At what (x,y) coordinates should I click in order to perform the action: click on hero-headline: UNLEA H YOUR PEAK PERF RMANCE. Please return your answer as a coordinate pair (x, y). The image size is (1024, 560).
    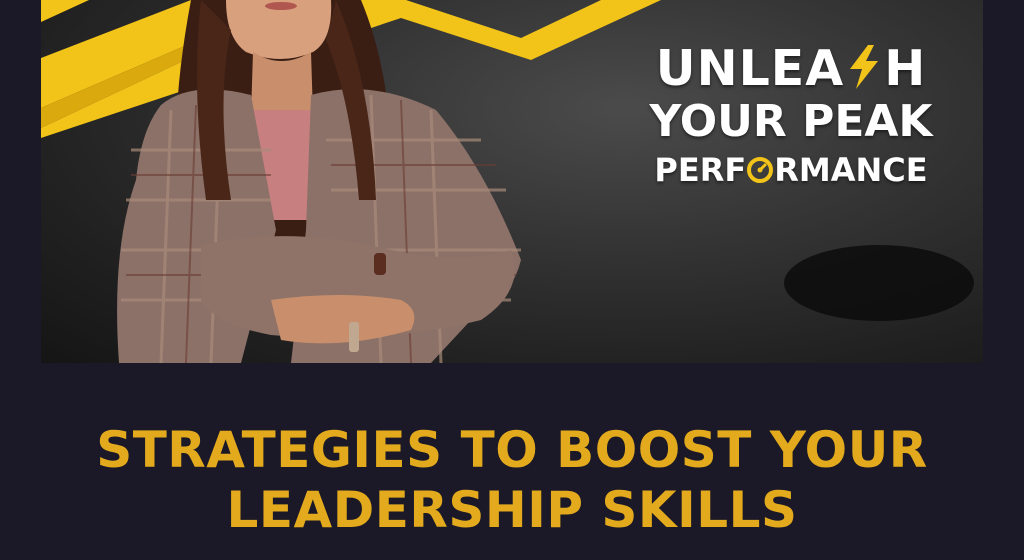
    Looking at the image, I should click on (782, 117).